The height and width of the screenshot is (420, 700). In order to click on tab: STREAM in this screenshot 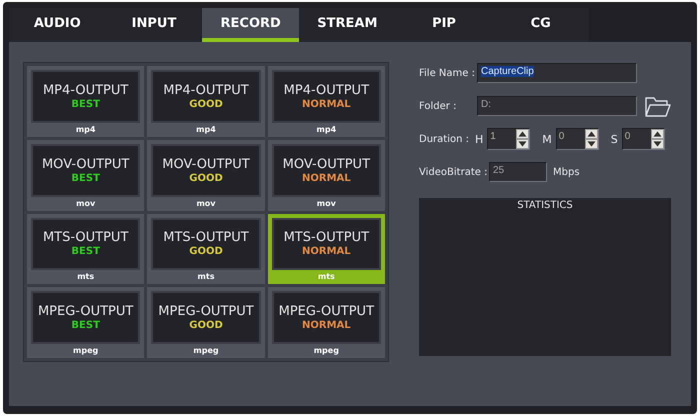, I will do `click(347, 25)`.